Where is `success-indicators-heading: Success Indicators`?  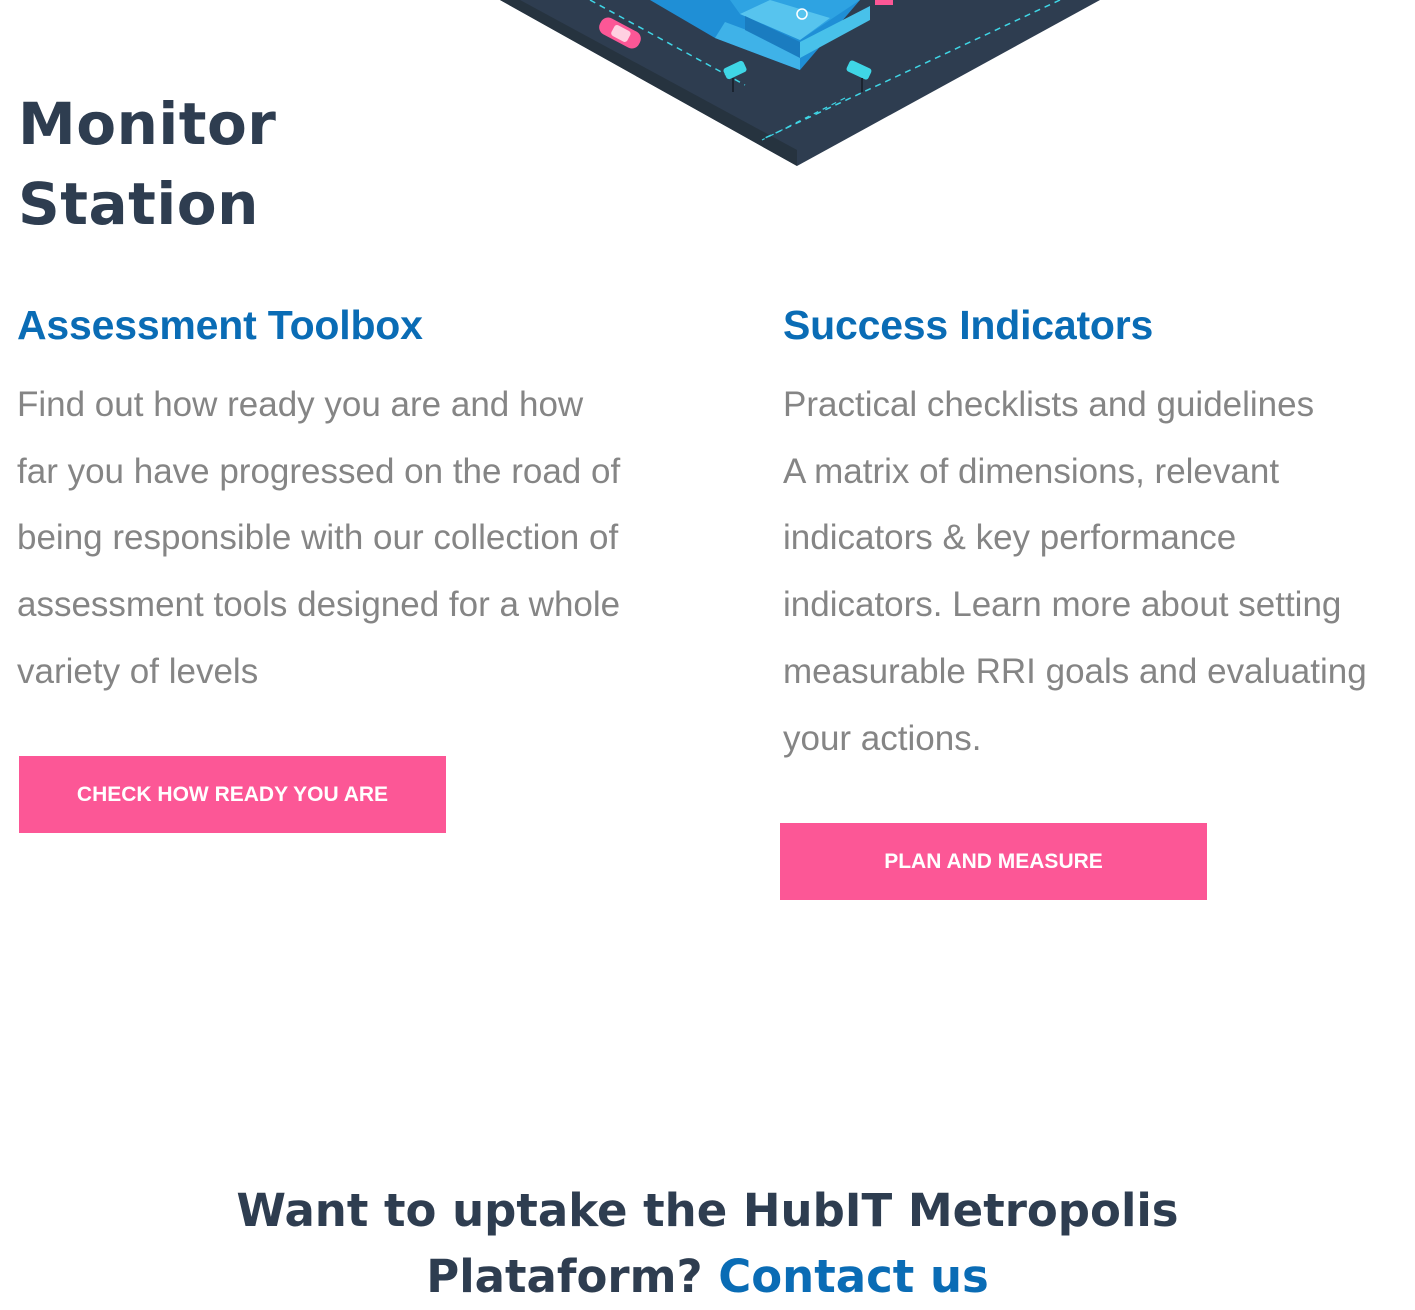 success-indicators-heading: Success Indicators is located at coordinates (968, 325).